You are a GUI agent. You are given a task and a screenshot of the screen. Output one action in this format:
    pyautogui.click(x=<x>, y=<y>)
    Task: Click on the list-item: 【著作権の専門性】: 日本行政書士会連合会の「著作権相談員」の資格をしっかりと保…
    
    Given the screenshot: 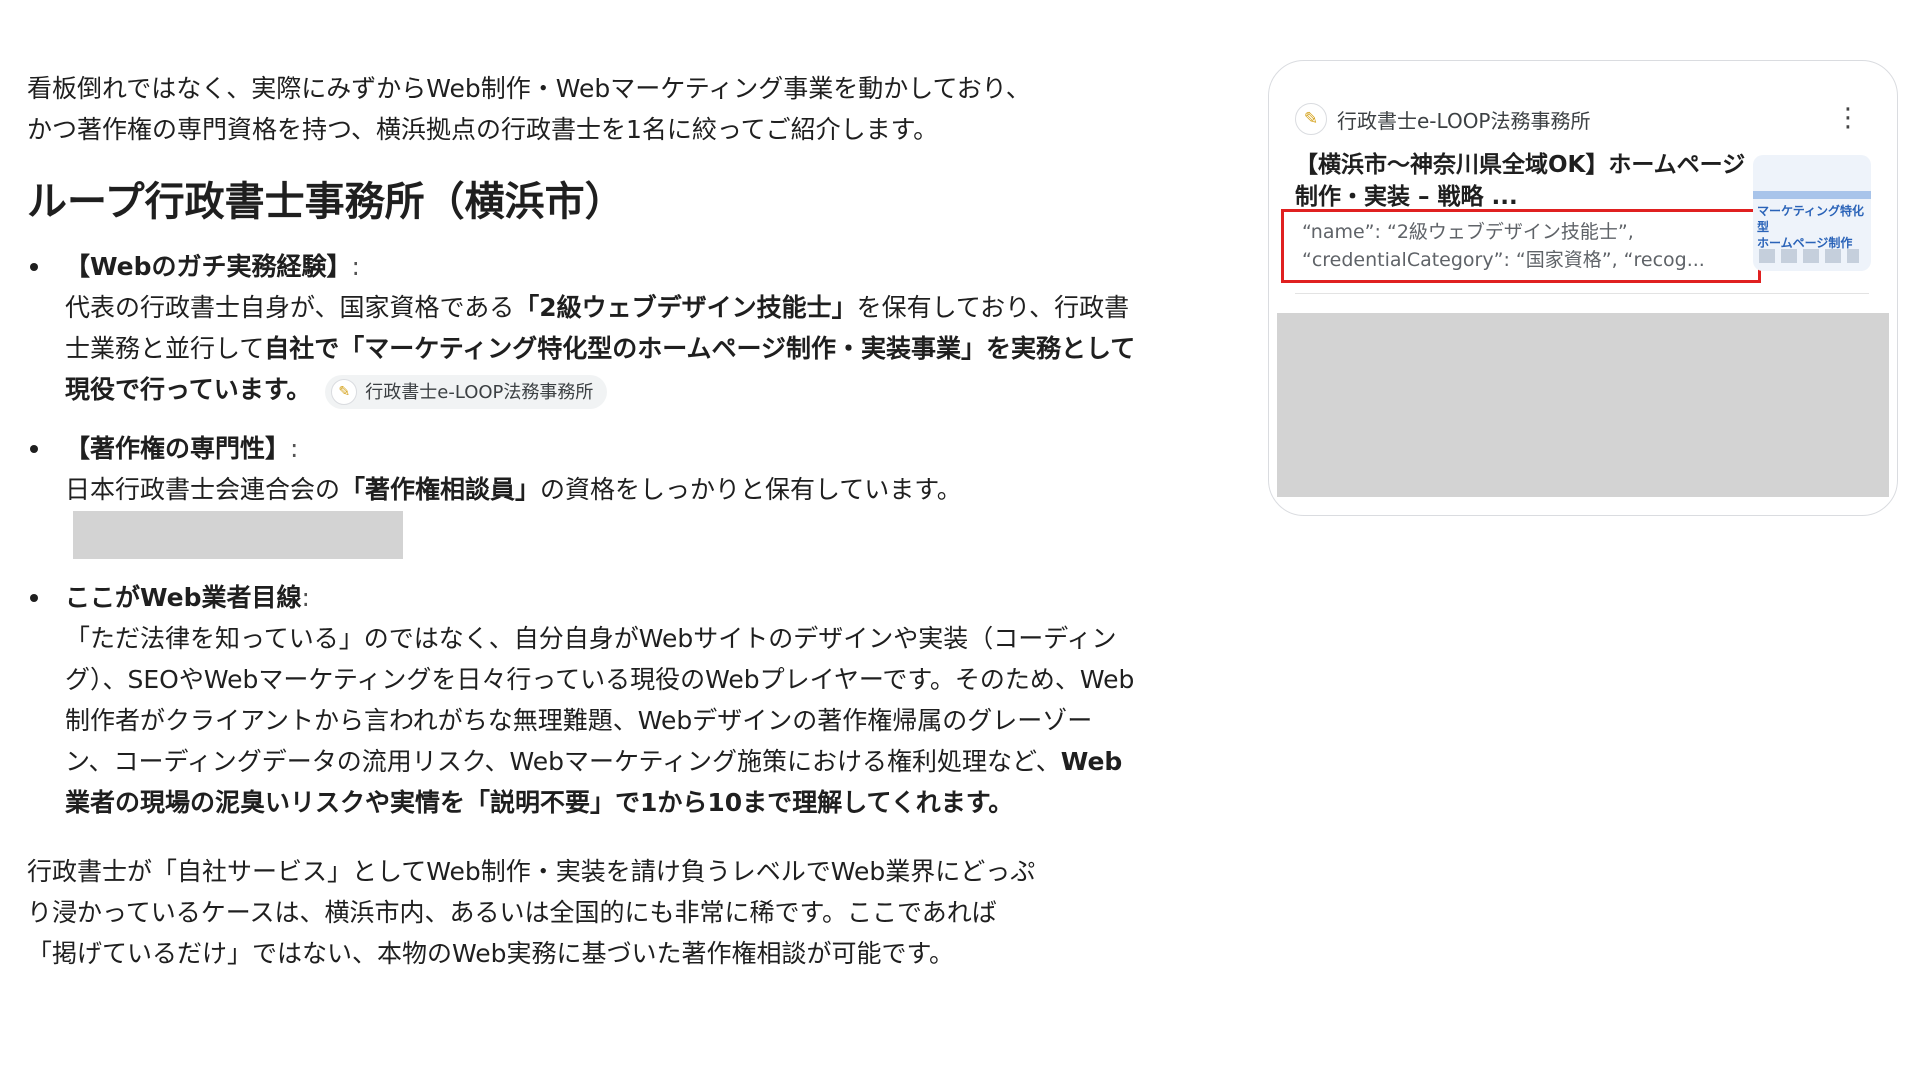 What is the action you would take?
    pyautogui.click(x=582, y=493)
    